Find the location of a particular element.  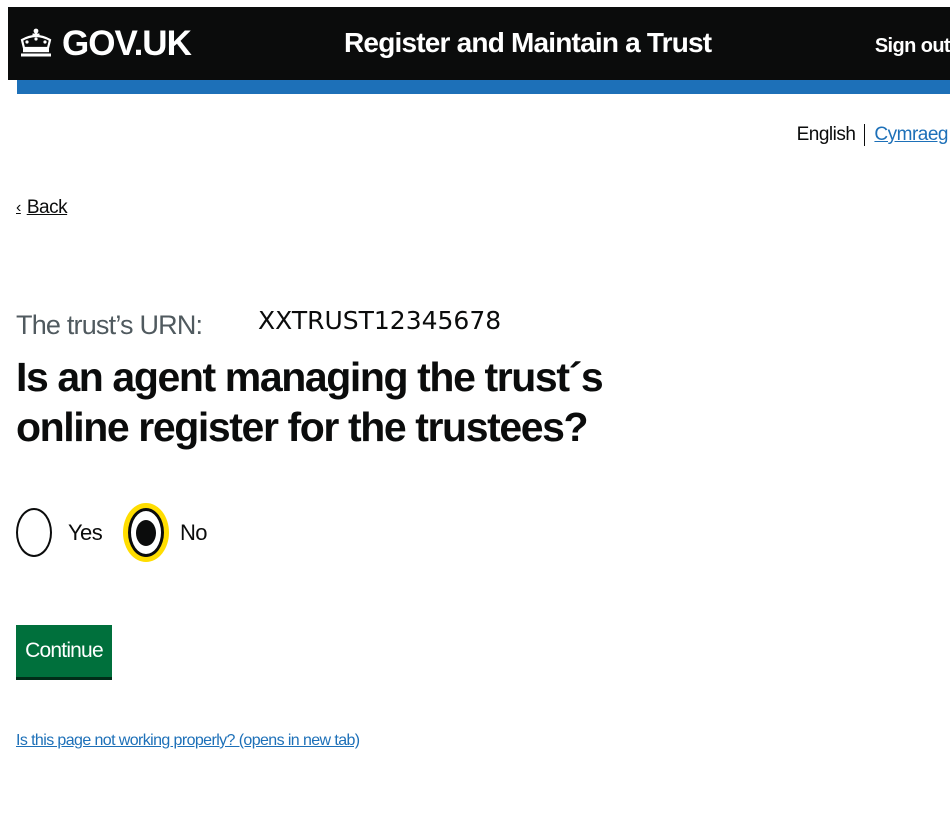

crown-icon is located at coordinates (36, 43).